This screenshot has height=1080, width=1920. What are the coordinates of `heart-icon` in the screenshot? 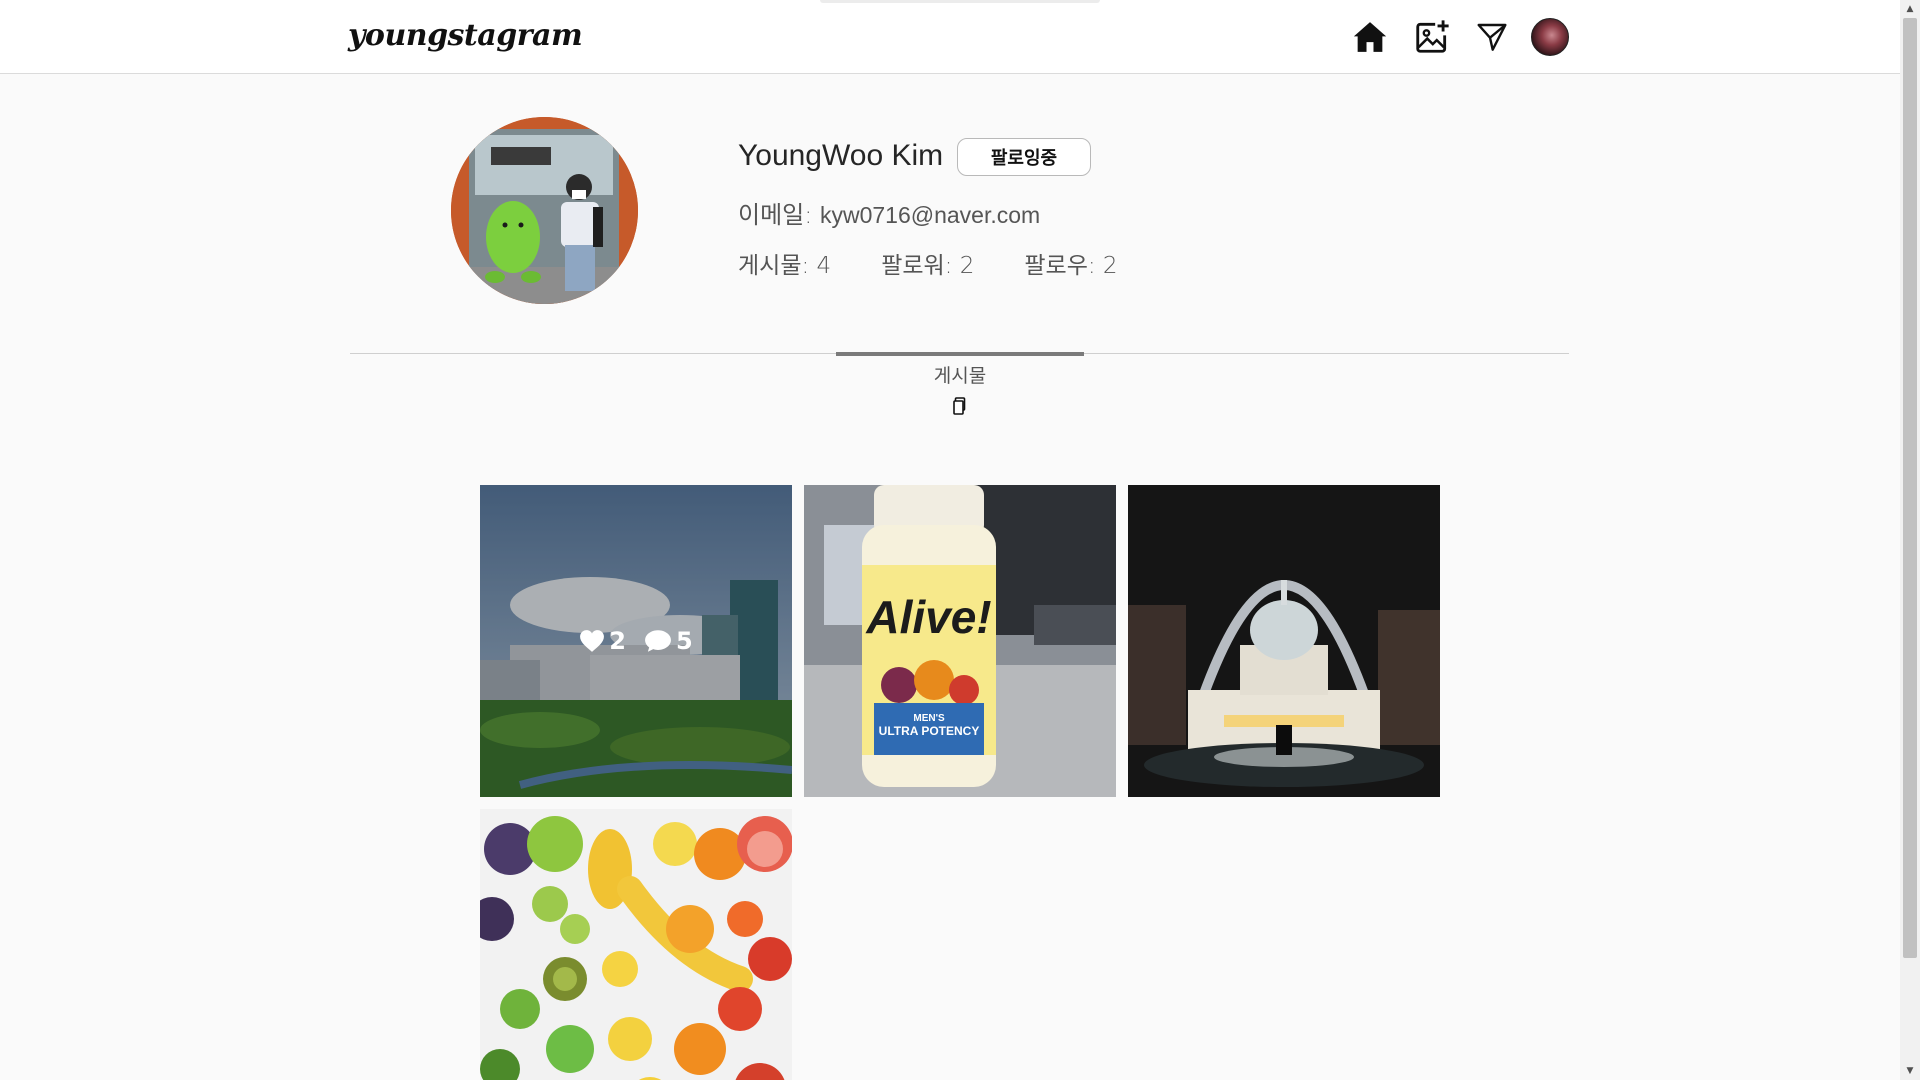 It's located at (592, 641).